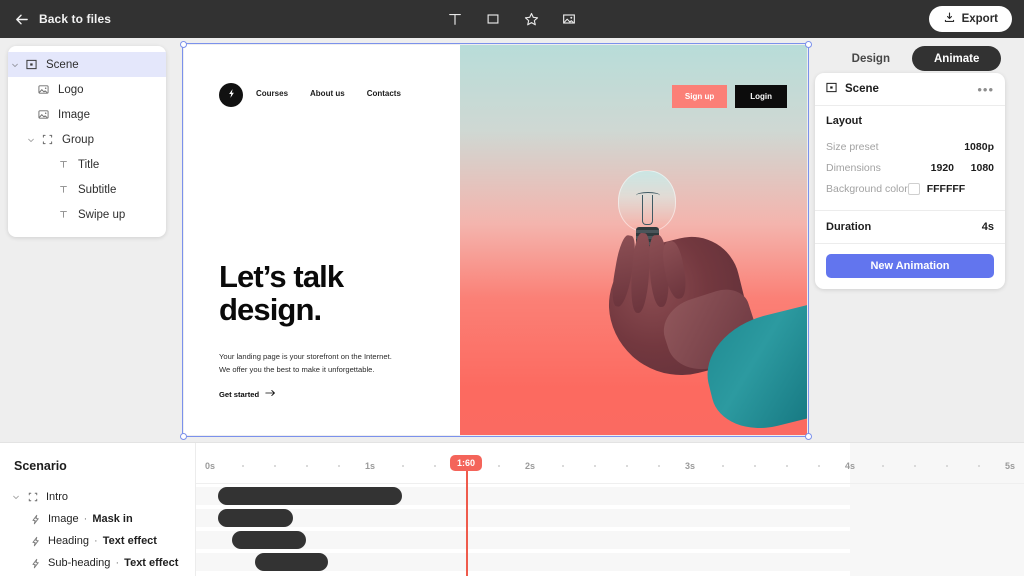 This screenshot has height=576, width=1024. I want to click on heading-text-effect-bar, so click(269, 540).